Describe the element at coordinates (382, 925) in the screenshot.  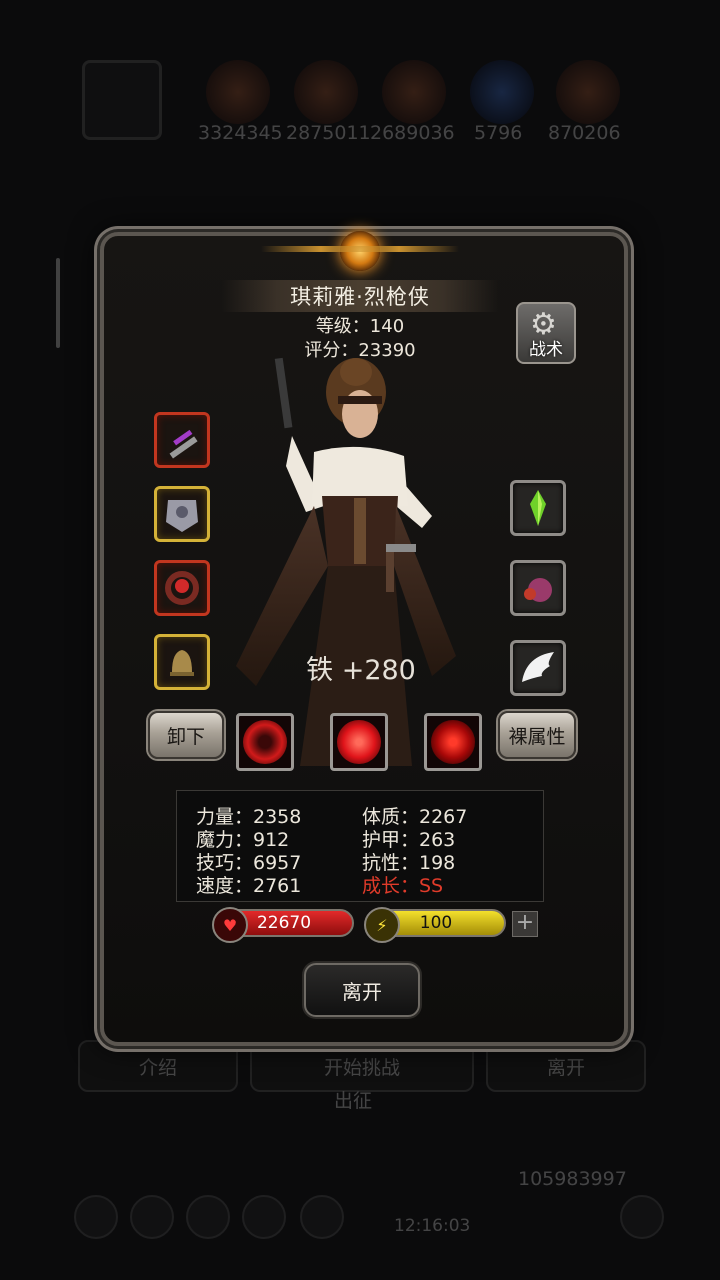
I see `lightning-icon: ⚡` at that location.